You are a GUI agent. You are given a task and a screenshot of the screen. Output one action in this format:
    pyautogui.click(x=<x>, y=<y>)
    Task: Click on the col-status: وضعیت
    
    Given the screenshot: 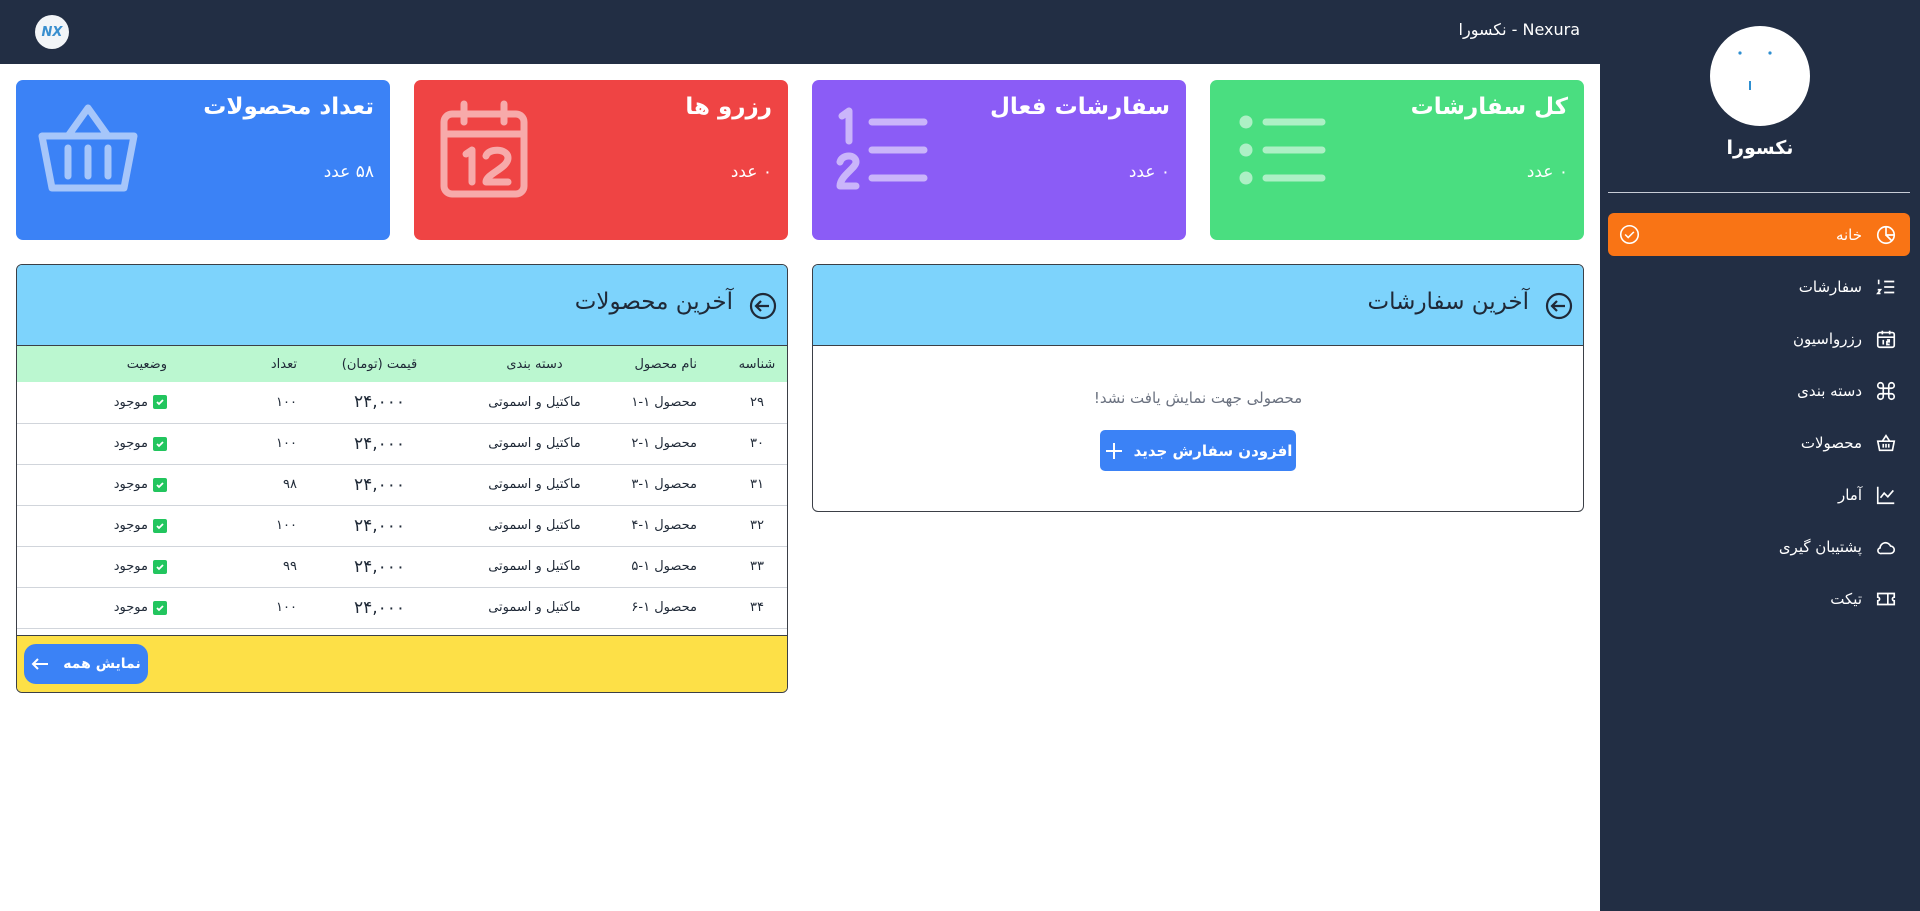 What is the action you would take?
    pyautogui.click(x=146, y=364)
    